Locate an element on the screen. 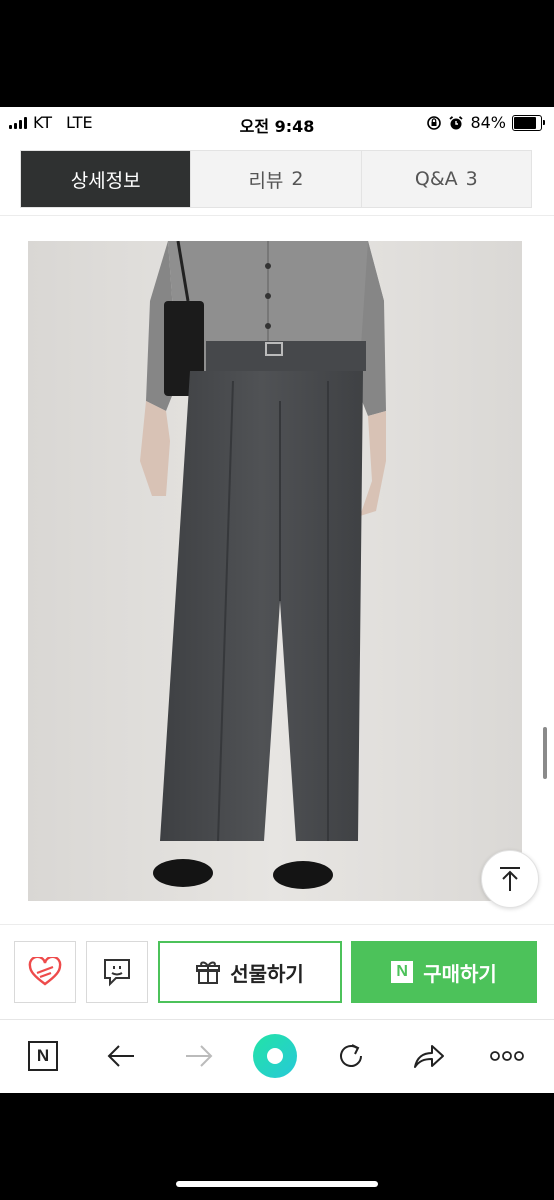 Image resolution: width=554 pixels, height=1200 pixels. talk-button is located at coordinates (117, 972).